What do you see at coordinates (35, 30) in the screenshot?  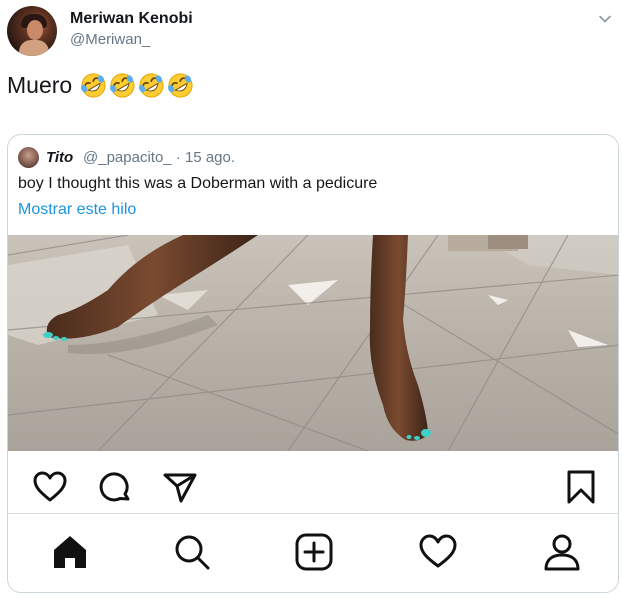 I see `avatar-face` at bounding box center [35, 30].